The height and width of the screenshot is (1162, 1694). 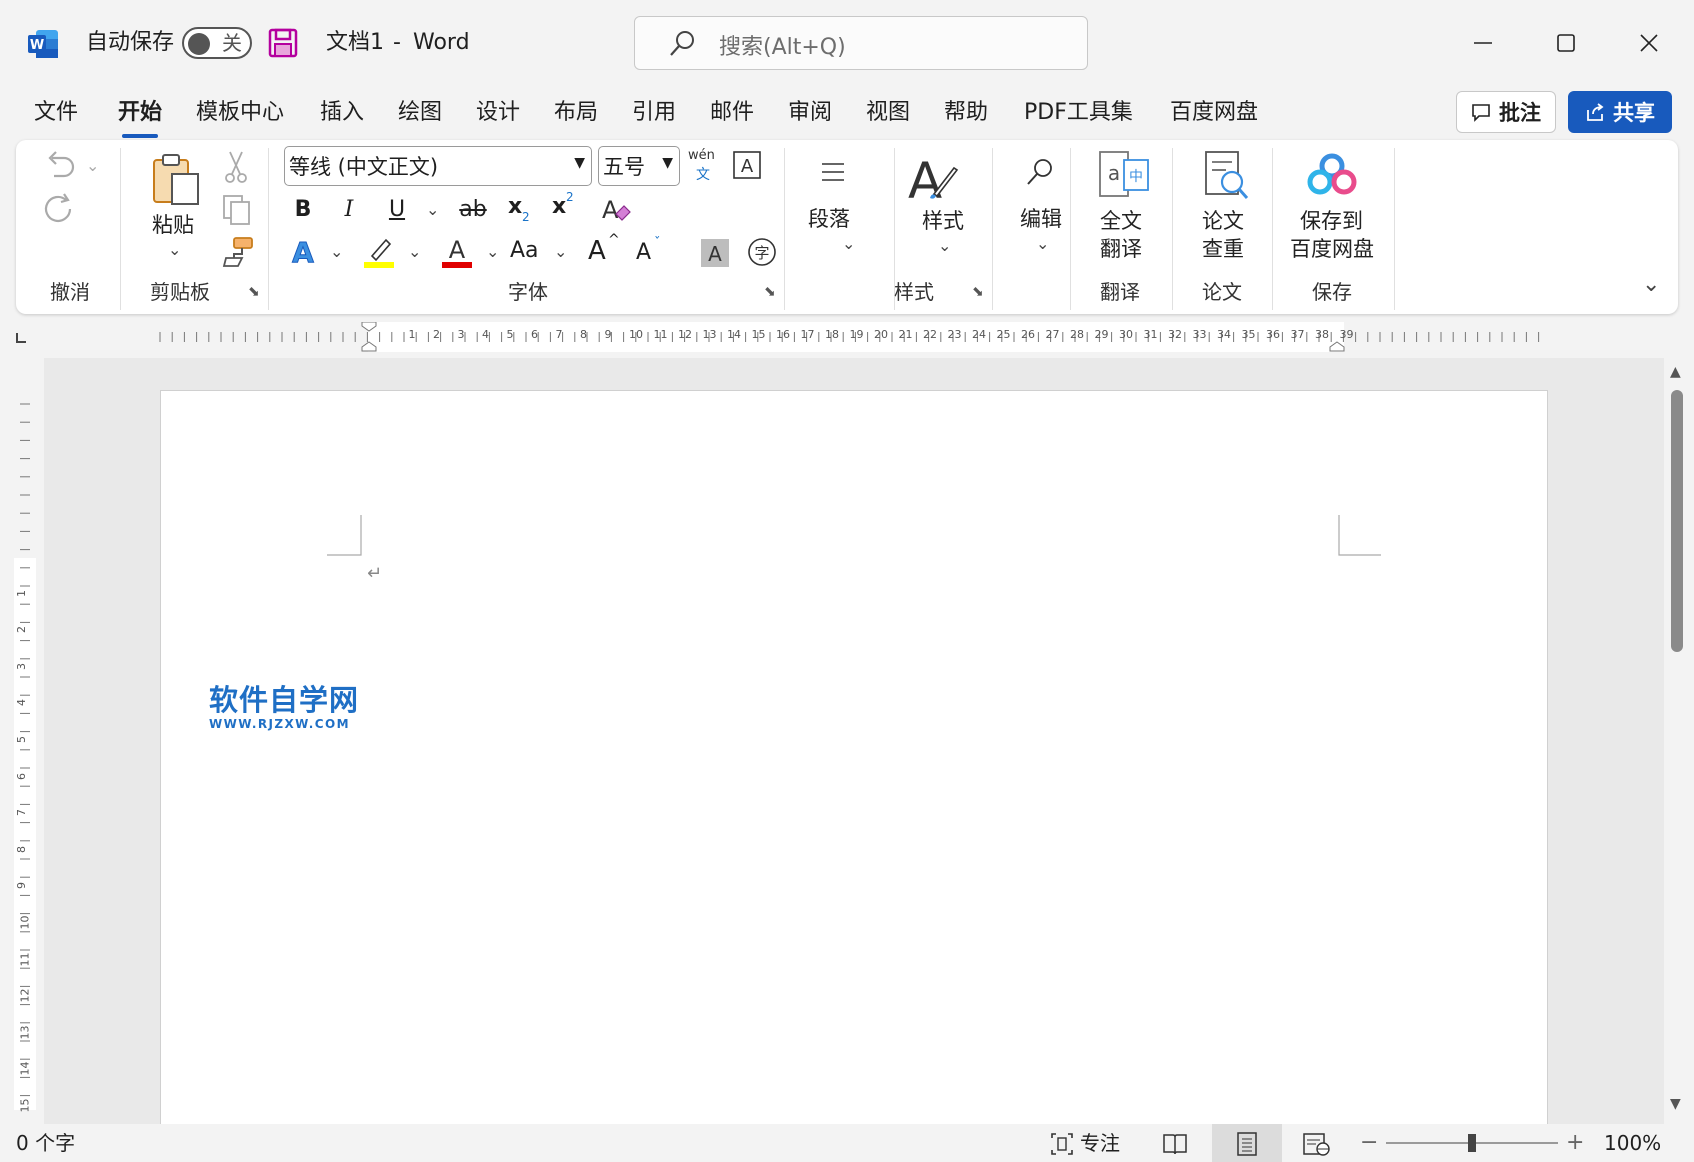 I want to click on word-count: 0 个字, so click(x=45, y=1143).